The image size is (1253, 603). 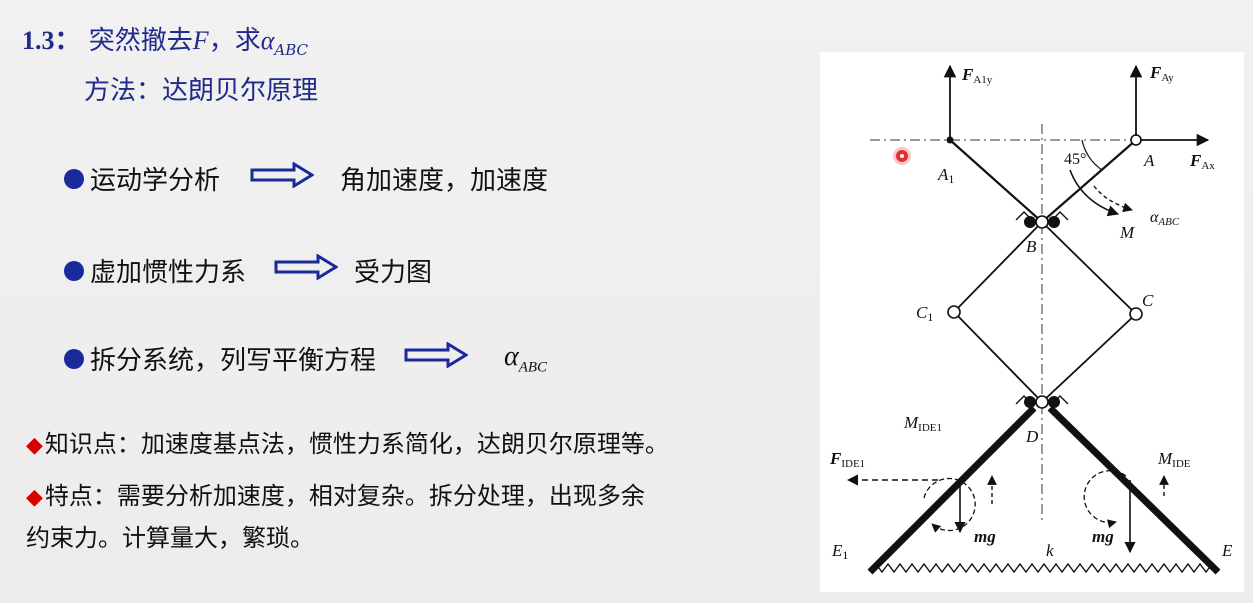 What do you see at coordinates (201, 91) in the screenshot?
I see `method-line: 方法：达朗贝尔原理` at bounding box center [201, 91].